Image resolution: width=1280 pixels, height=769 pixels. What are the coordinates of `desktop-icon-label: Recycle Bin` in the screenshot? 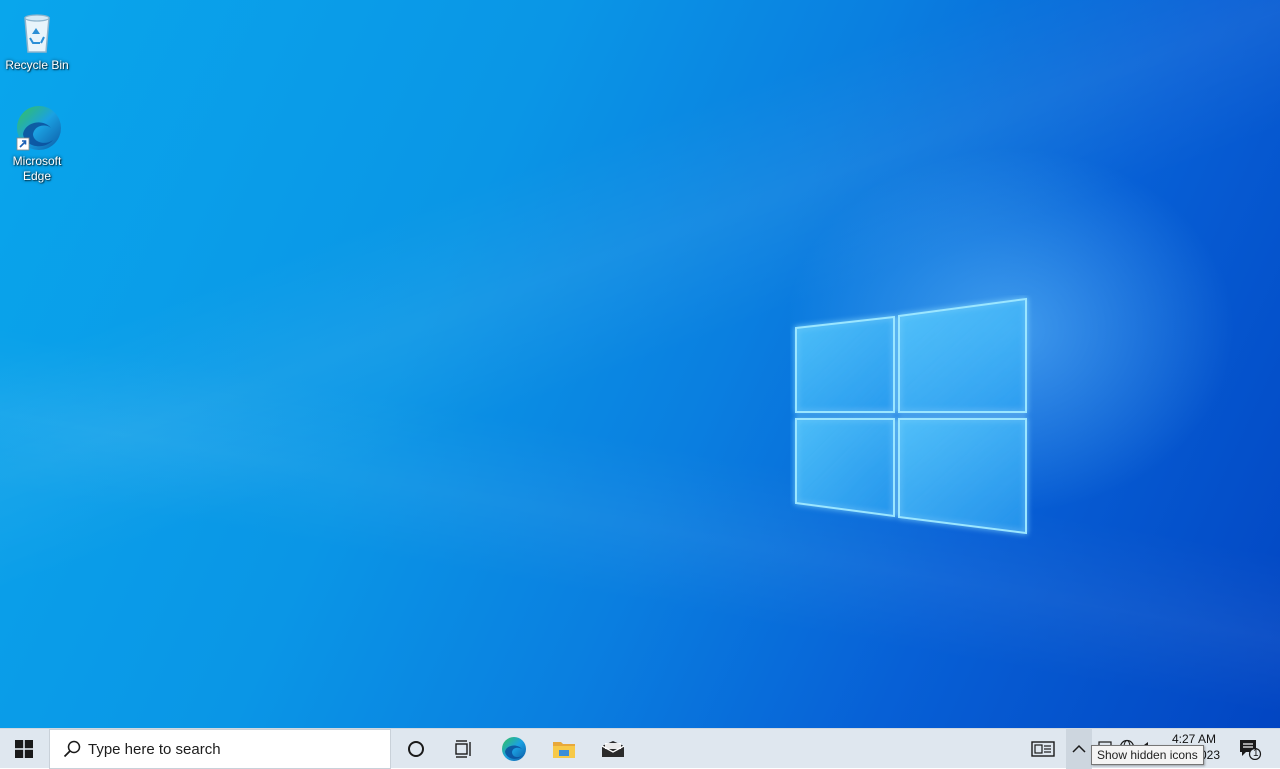 It's located at (37, 65).